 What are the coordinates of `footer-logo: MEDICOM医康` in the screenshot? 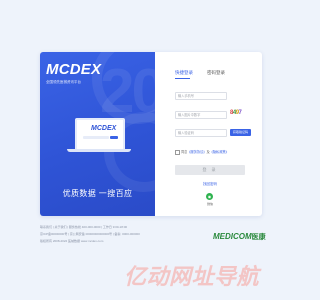 It's located at (239, 237).